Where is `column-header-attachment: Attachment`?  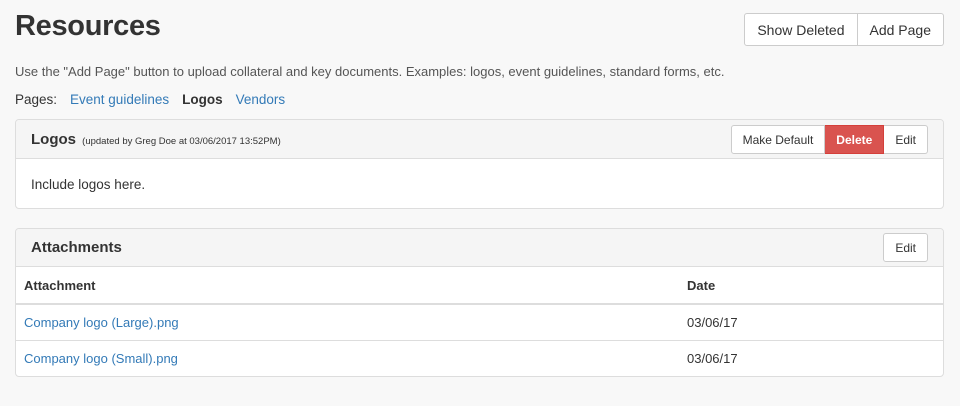
column-header-attachment: Attachment is located at coordinates (347, 286).